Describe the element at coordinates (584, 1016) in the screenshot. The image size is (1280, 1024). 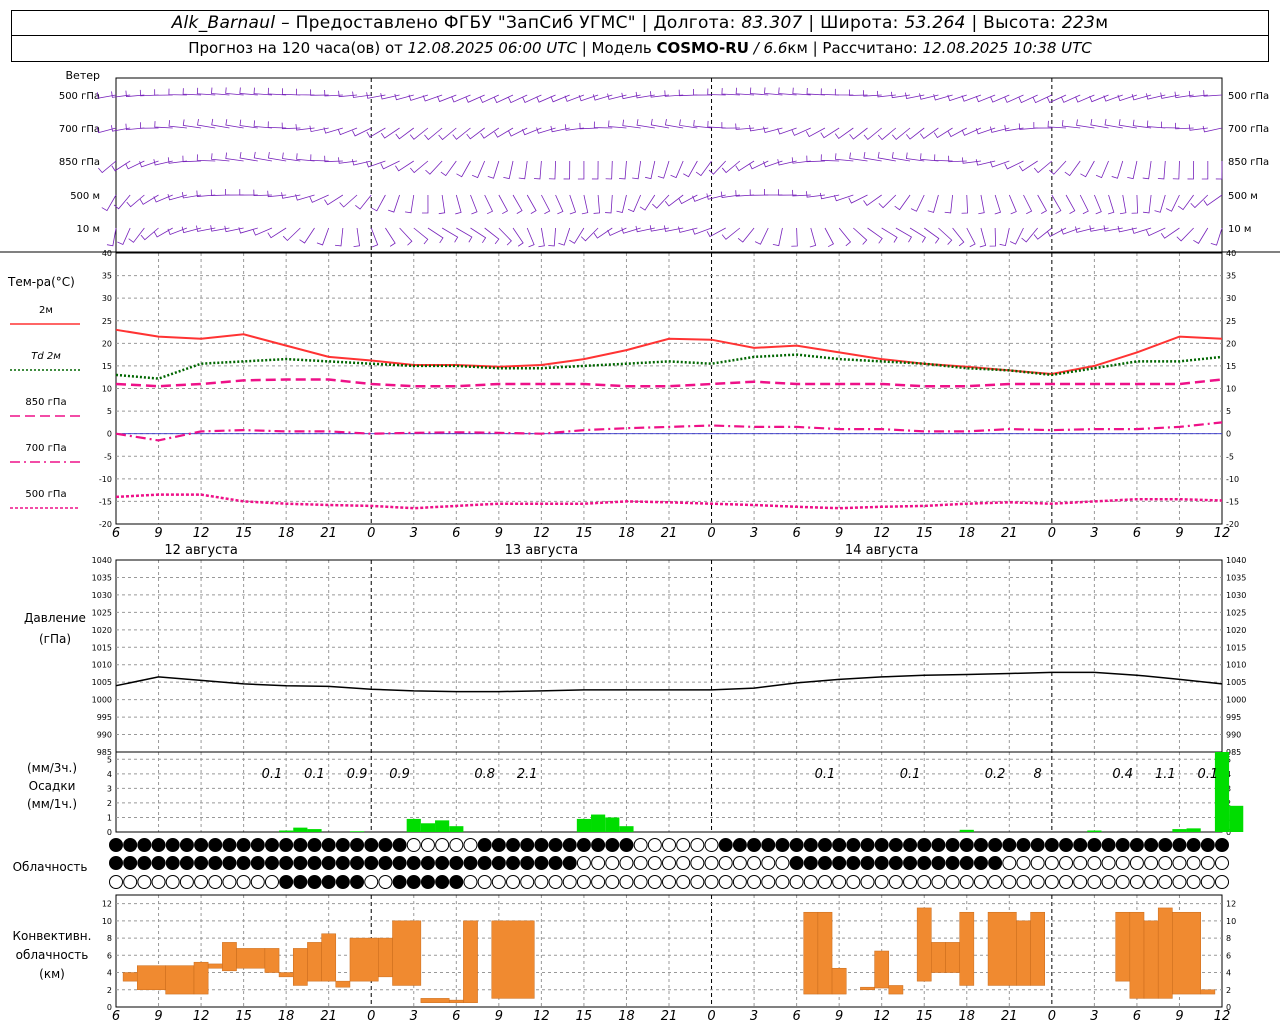
I see `x-tick-label-bottom: 15` at that location.